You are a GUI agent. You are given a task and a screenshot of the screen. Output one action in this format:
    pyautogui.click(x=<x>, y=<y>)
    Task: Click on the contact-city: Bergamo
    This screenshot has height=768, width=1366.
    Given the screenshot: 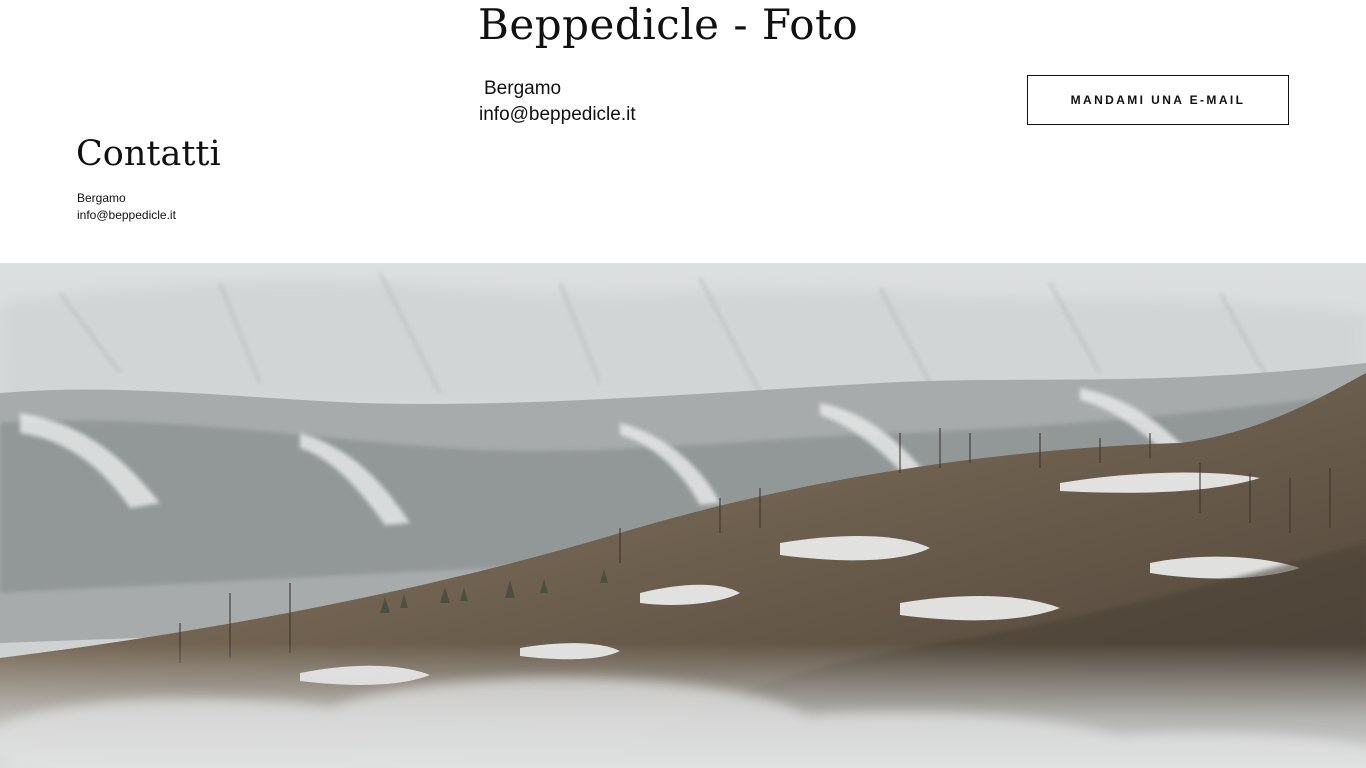 What is the action you would take?
    pyautogui.click(x=101, y=198)
    